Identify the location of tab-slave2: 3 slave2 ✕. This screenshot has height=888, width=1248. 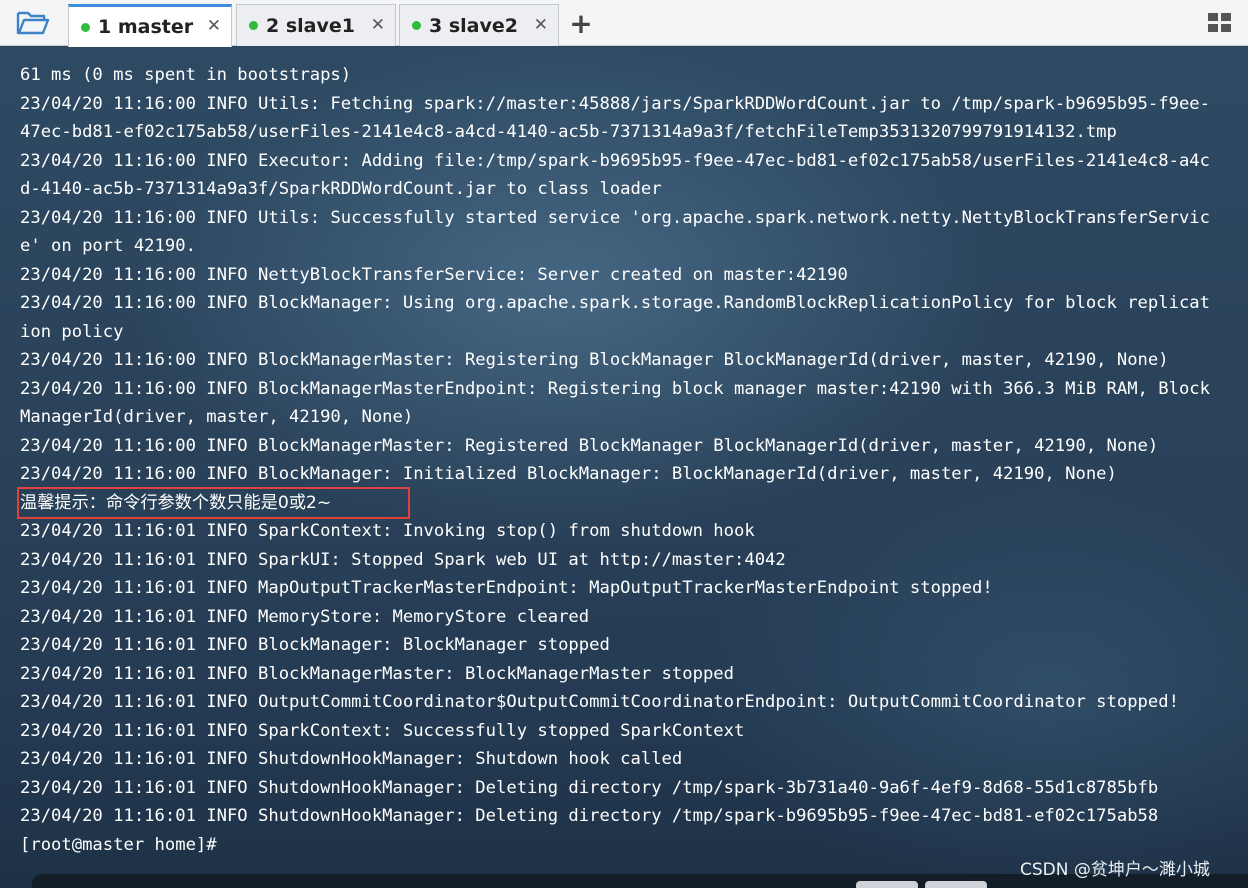
(479, 25).